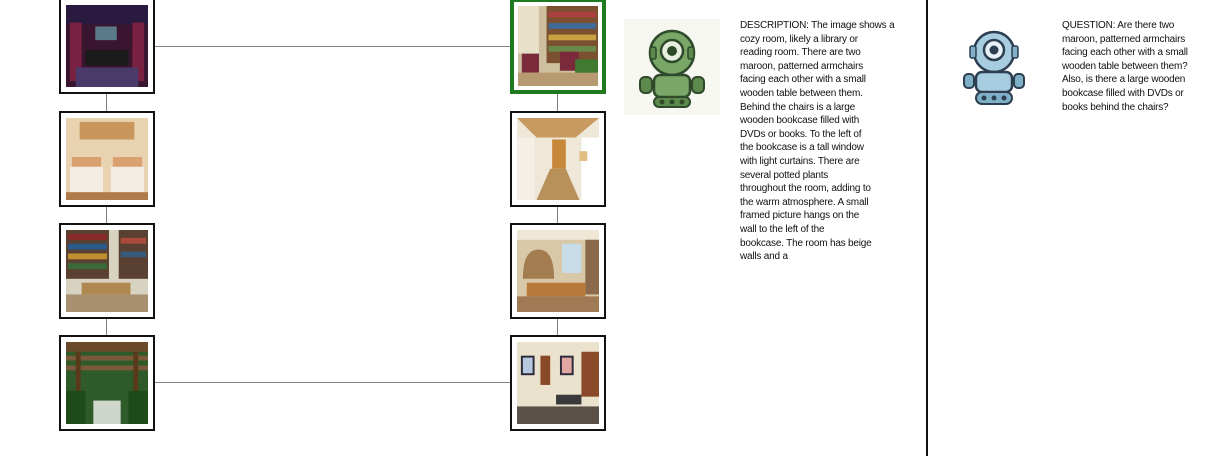 The image size is (1228, 456). Describe the element at coordinates (107, 271) in the screenshot. I see `library-study-image` at that location.